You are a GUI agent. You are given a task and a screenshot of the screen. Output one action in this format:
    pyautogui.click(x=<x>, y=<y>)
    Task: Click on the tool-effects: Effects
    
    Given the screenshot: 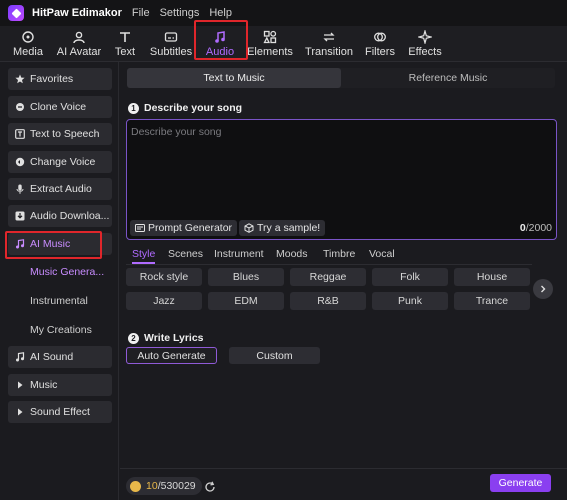 What is the action you would take?
    pyautogui.click(x=425, y=44)
    